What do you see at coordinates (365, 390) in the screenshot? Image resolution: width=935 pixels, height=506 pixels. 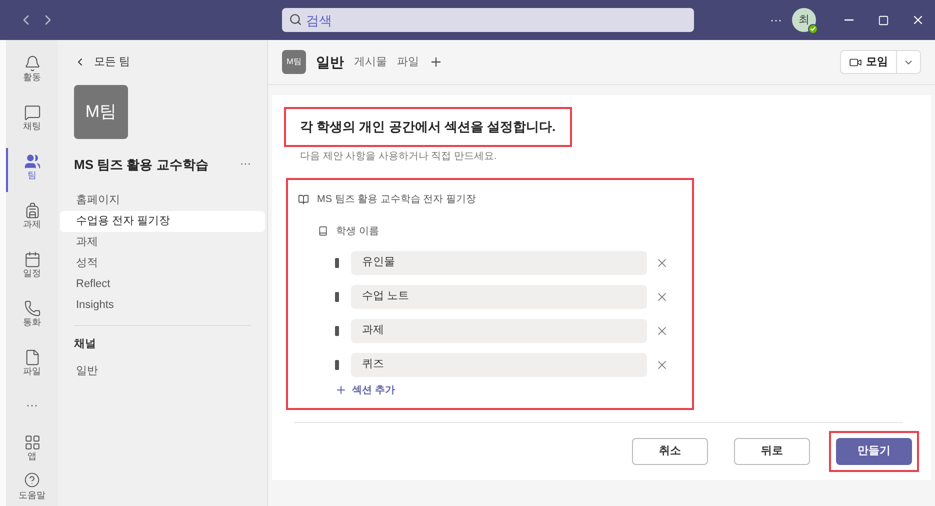 I see `add-section-button: 섹션 추가` at bounding box center [365, 390].